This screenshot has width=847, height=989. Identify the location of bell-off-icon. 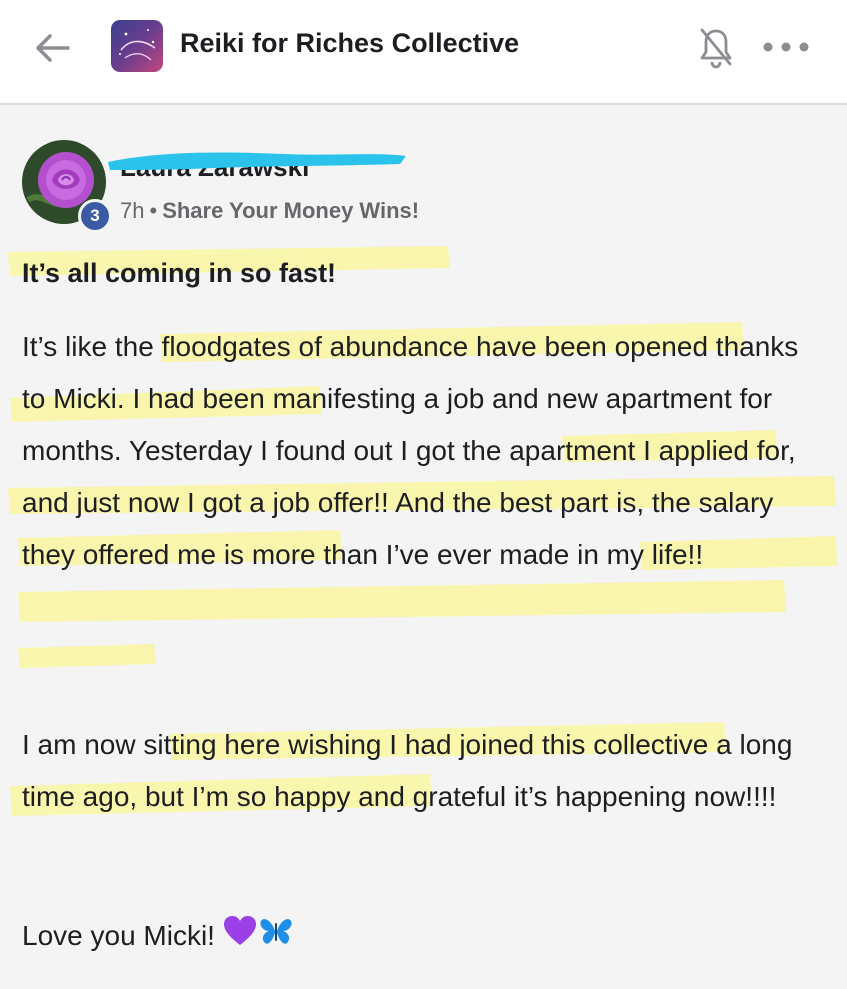
(716, 48).